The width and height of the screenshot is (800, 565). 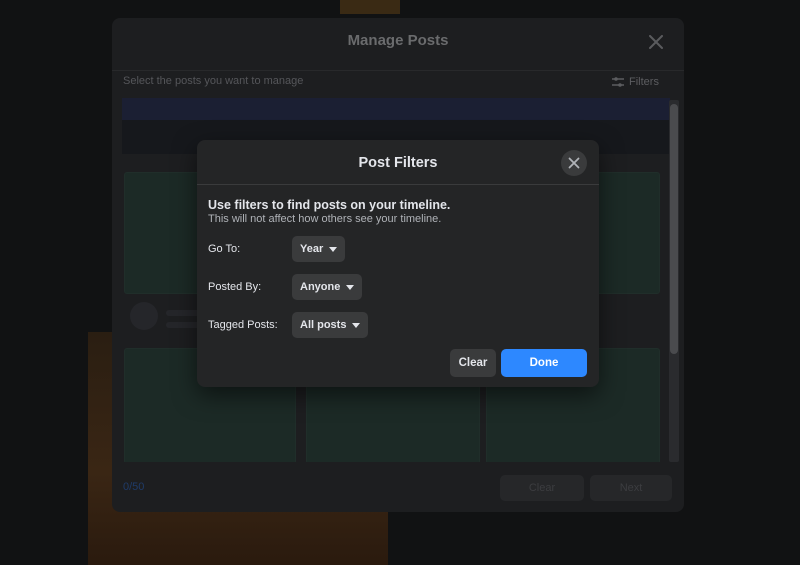 What do you see at coordinates (144, 316) in the screenshot?
I see `avatar` at bounding box center [144, 316].